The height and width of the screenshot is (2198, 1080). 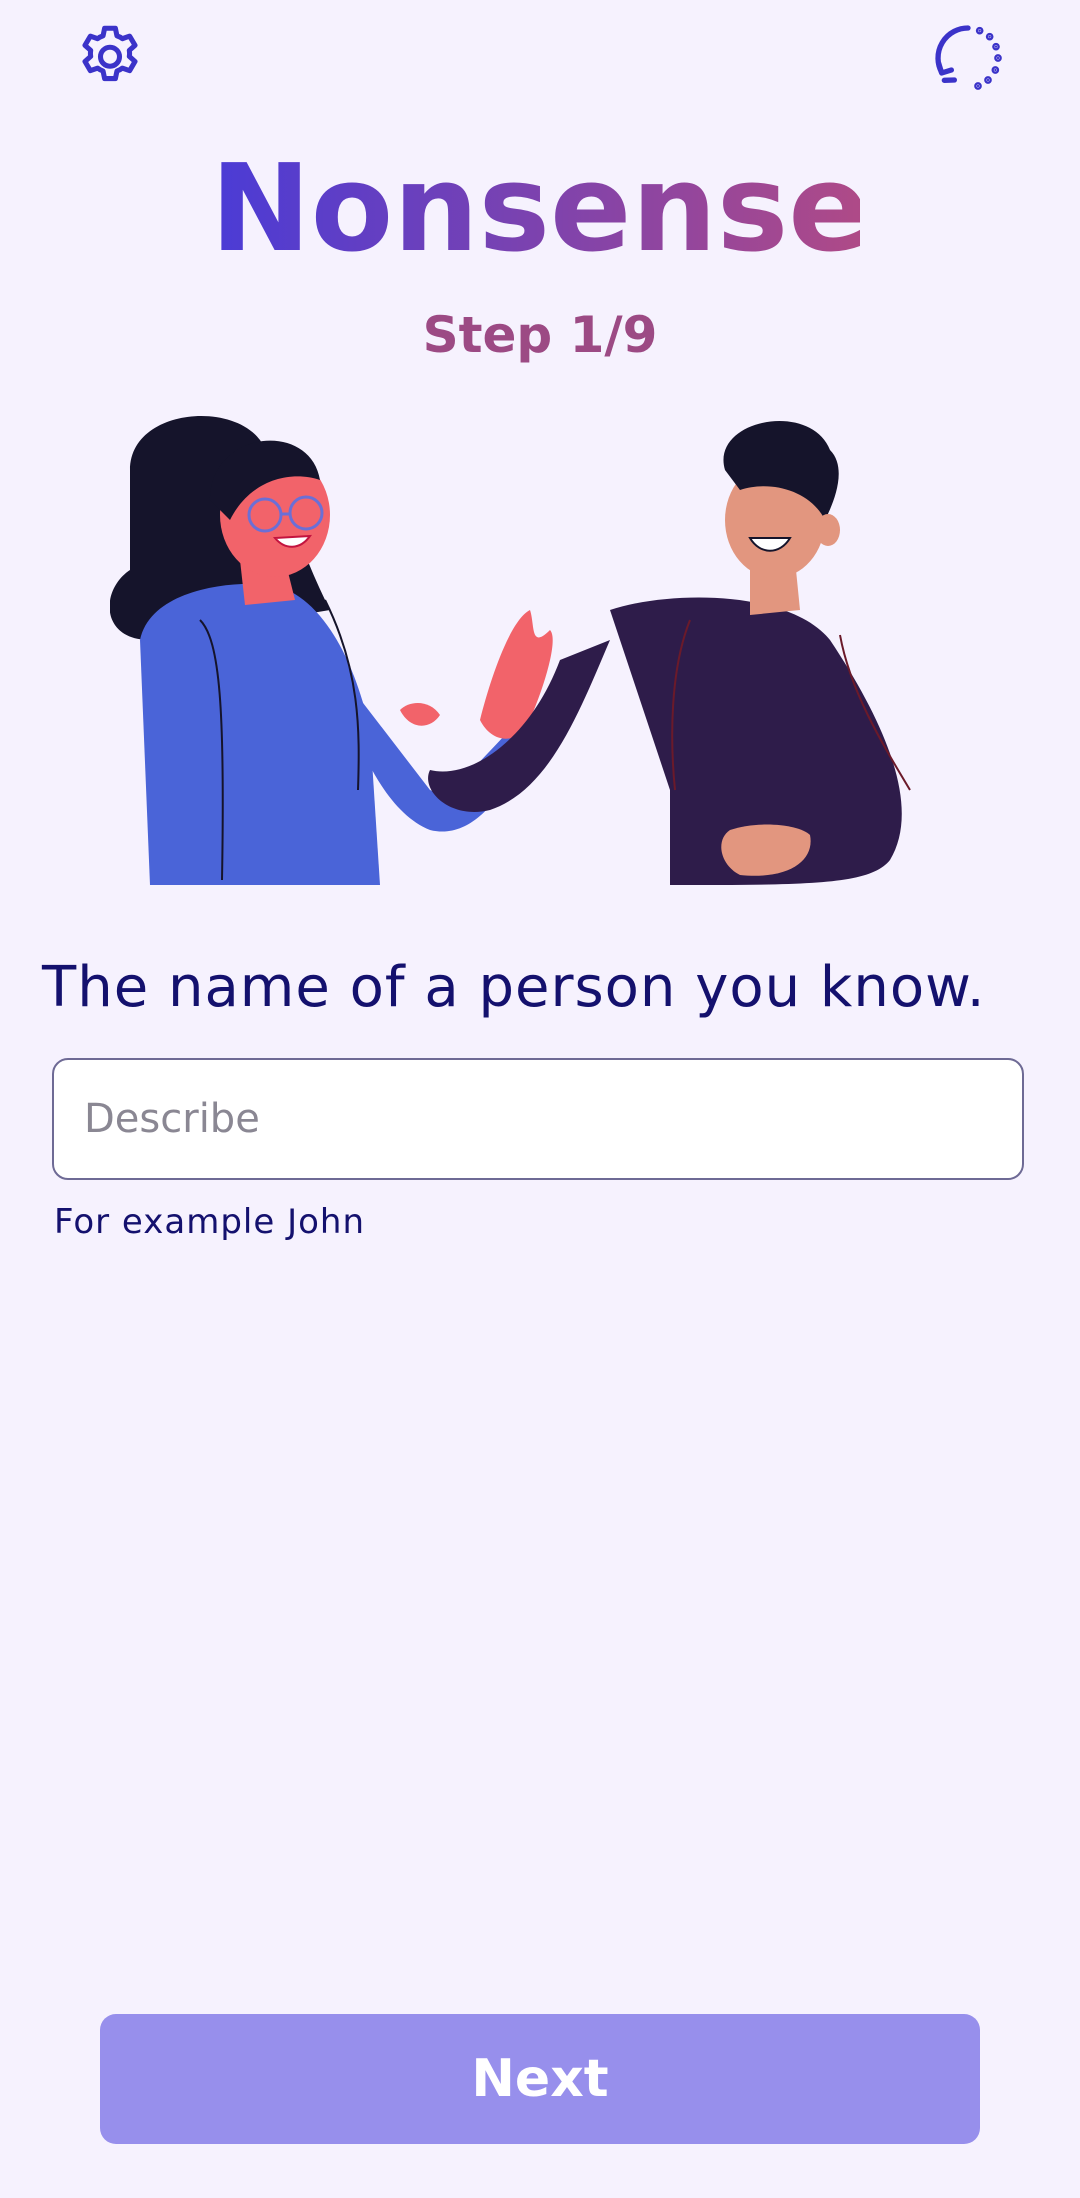 What do you see at coordinates (110, 53) in the screenshot?
I see `gear-icon` at bounding box center [110, 53].